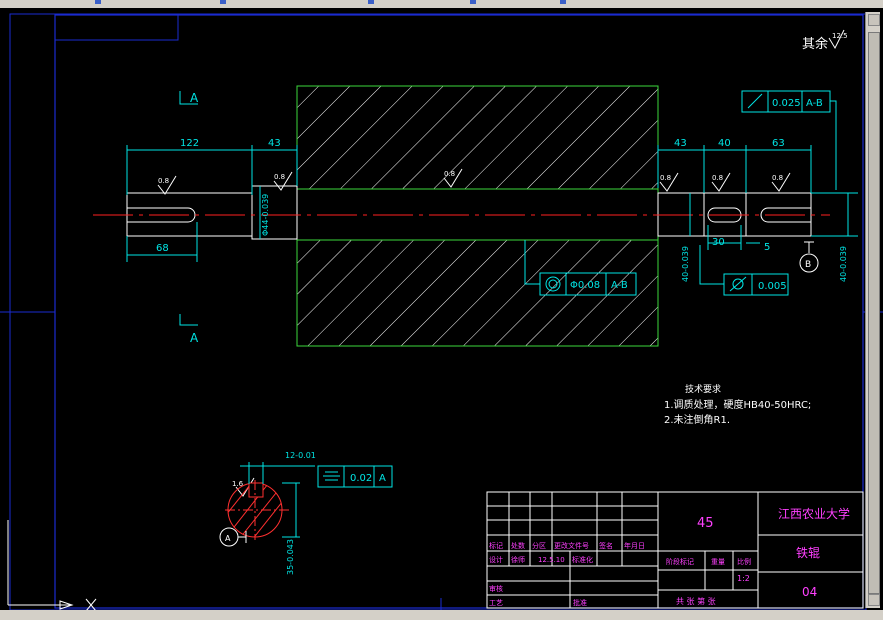 This screenshot has height=620, width=883. What do you see at coordinates (539, 545) in the screenshot?
I see `svg-text: 分区` at bounding box center [539, 545].